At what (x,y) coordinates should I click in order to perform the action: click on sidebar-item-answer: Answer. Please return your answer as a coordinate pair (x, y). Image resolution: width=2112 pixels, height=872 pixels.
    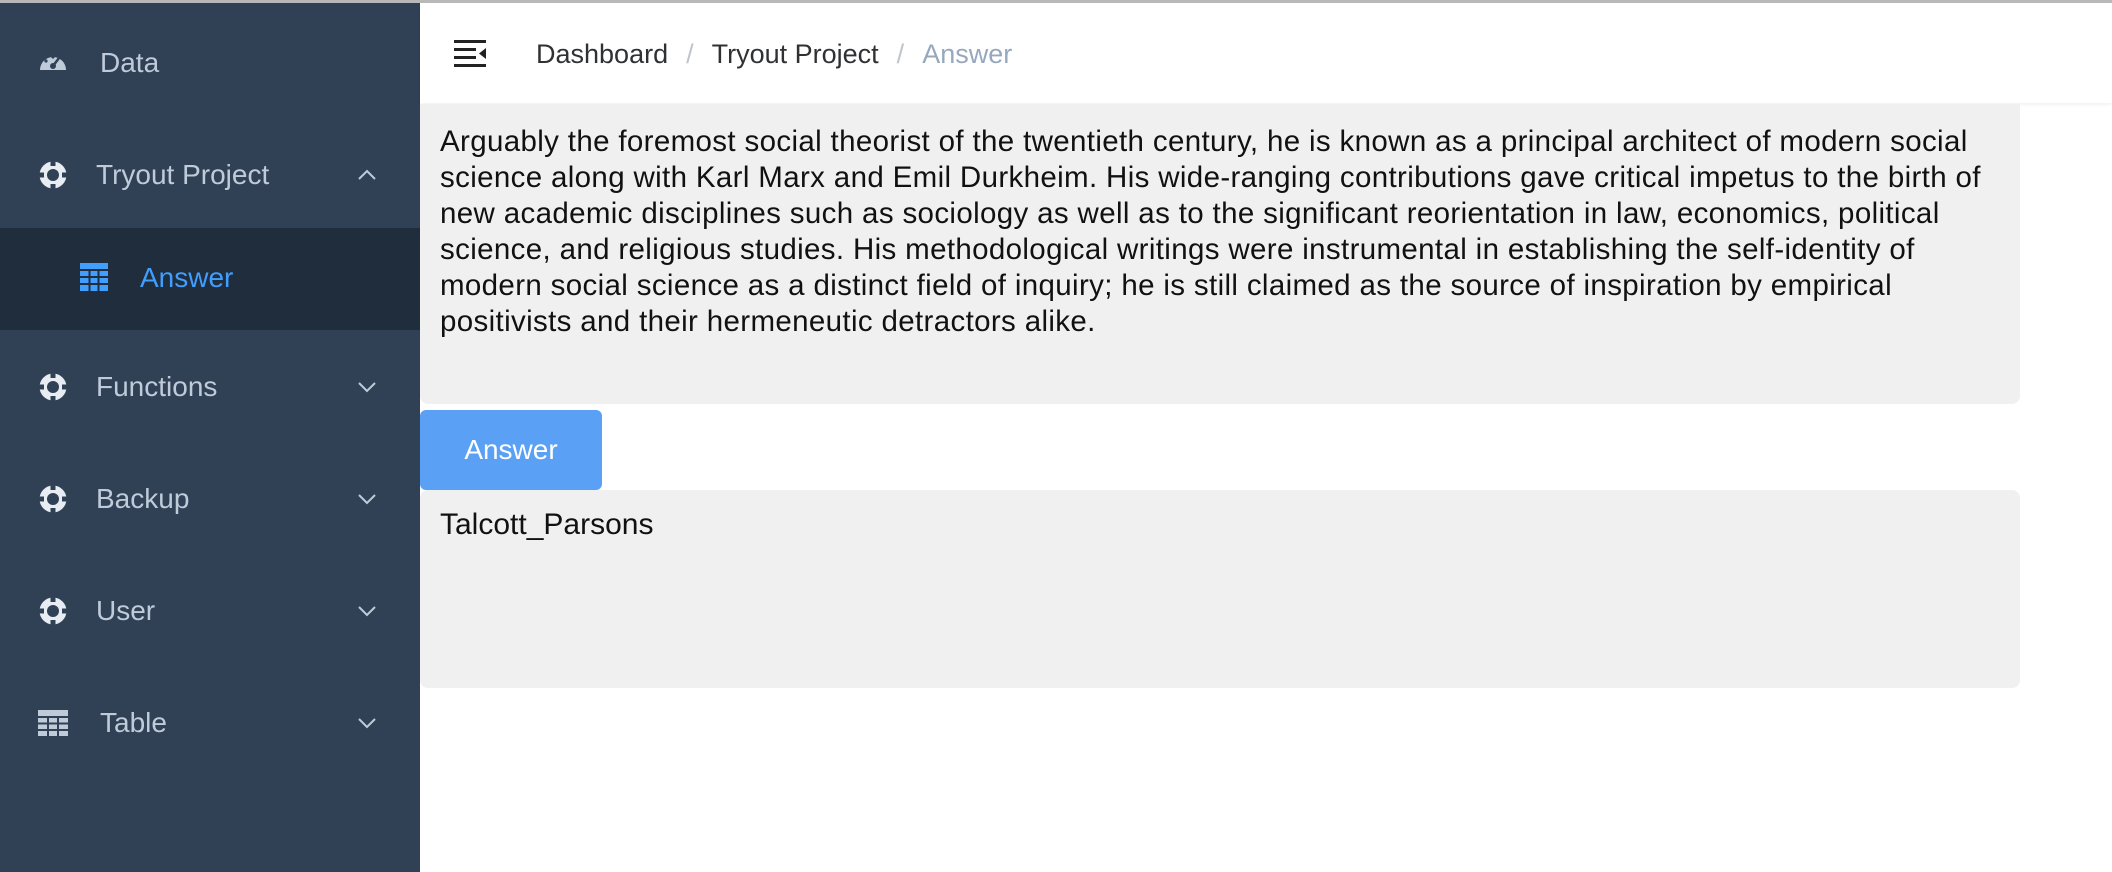
    Looking at the image, I should click on (210, 279).